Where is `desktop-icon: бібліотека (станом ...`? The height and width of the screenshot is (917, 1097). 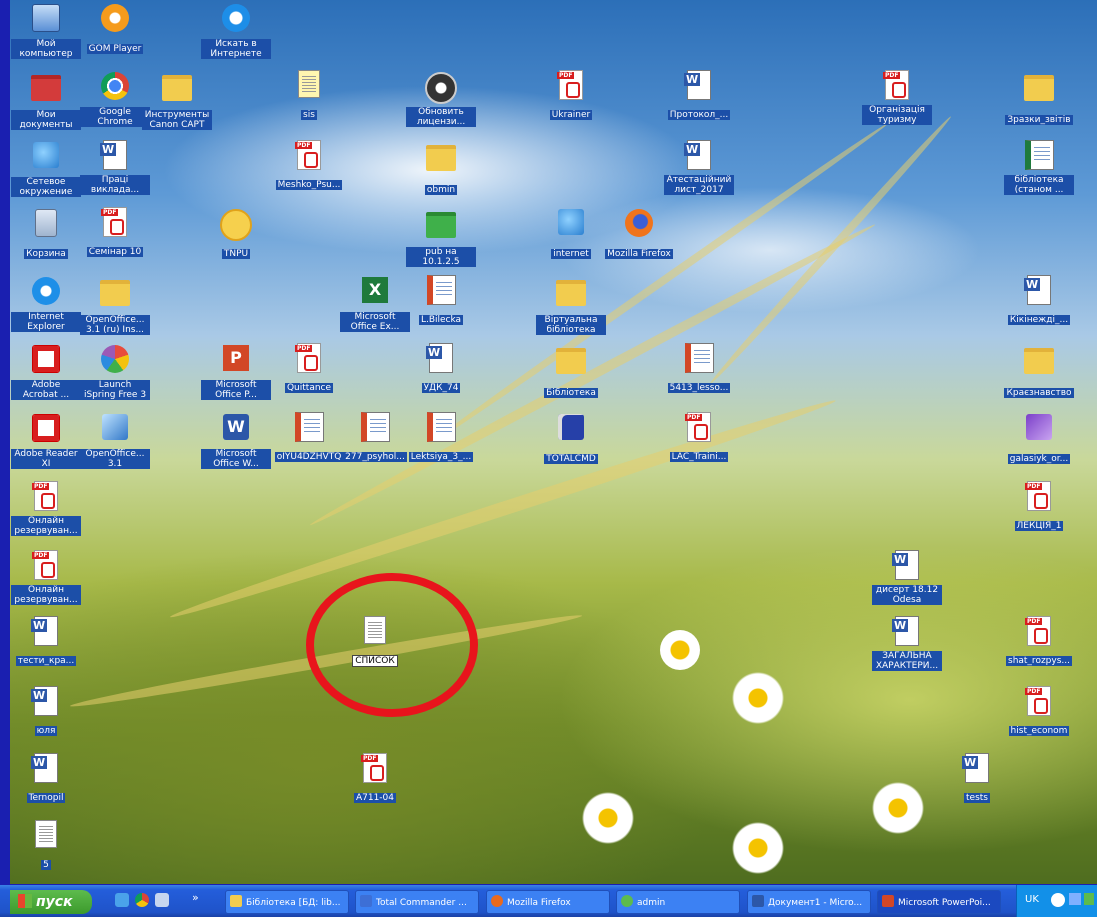
desktop-icon: бібліотека (станом ... is located at coordinates (1039, 168).